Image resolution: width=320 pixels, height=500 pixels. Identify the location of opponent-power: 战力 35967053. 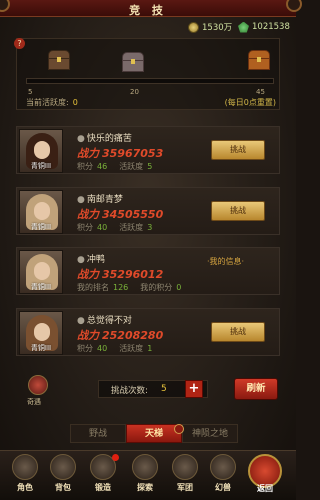
(120, 153).